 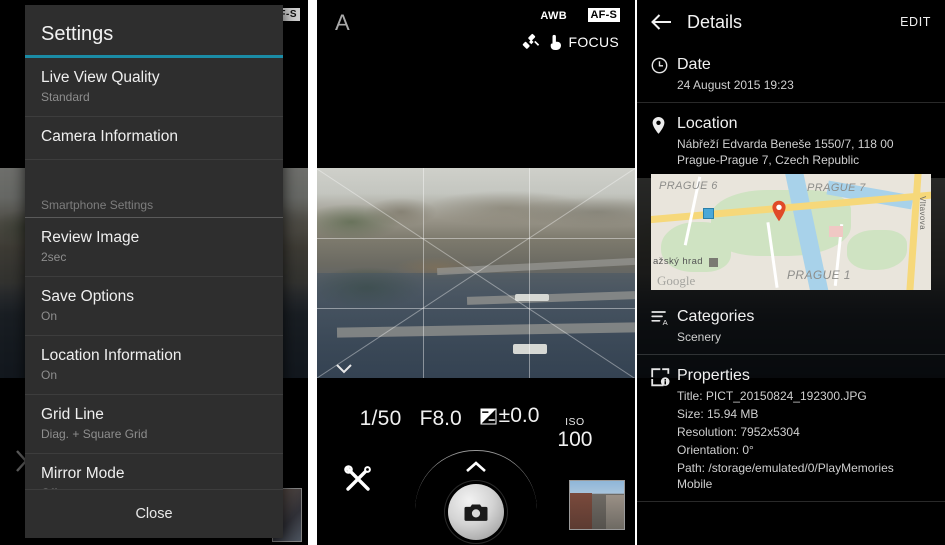 What do you see at coordinates (77, 34) in the screenshot?
I see `settings-title: Settings` at bounding box center [77, 34].